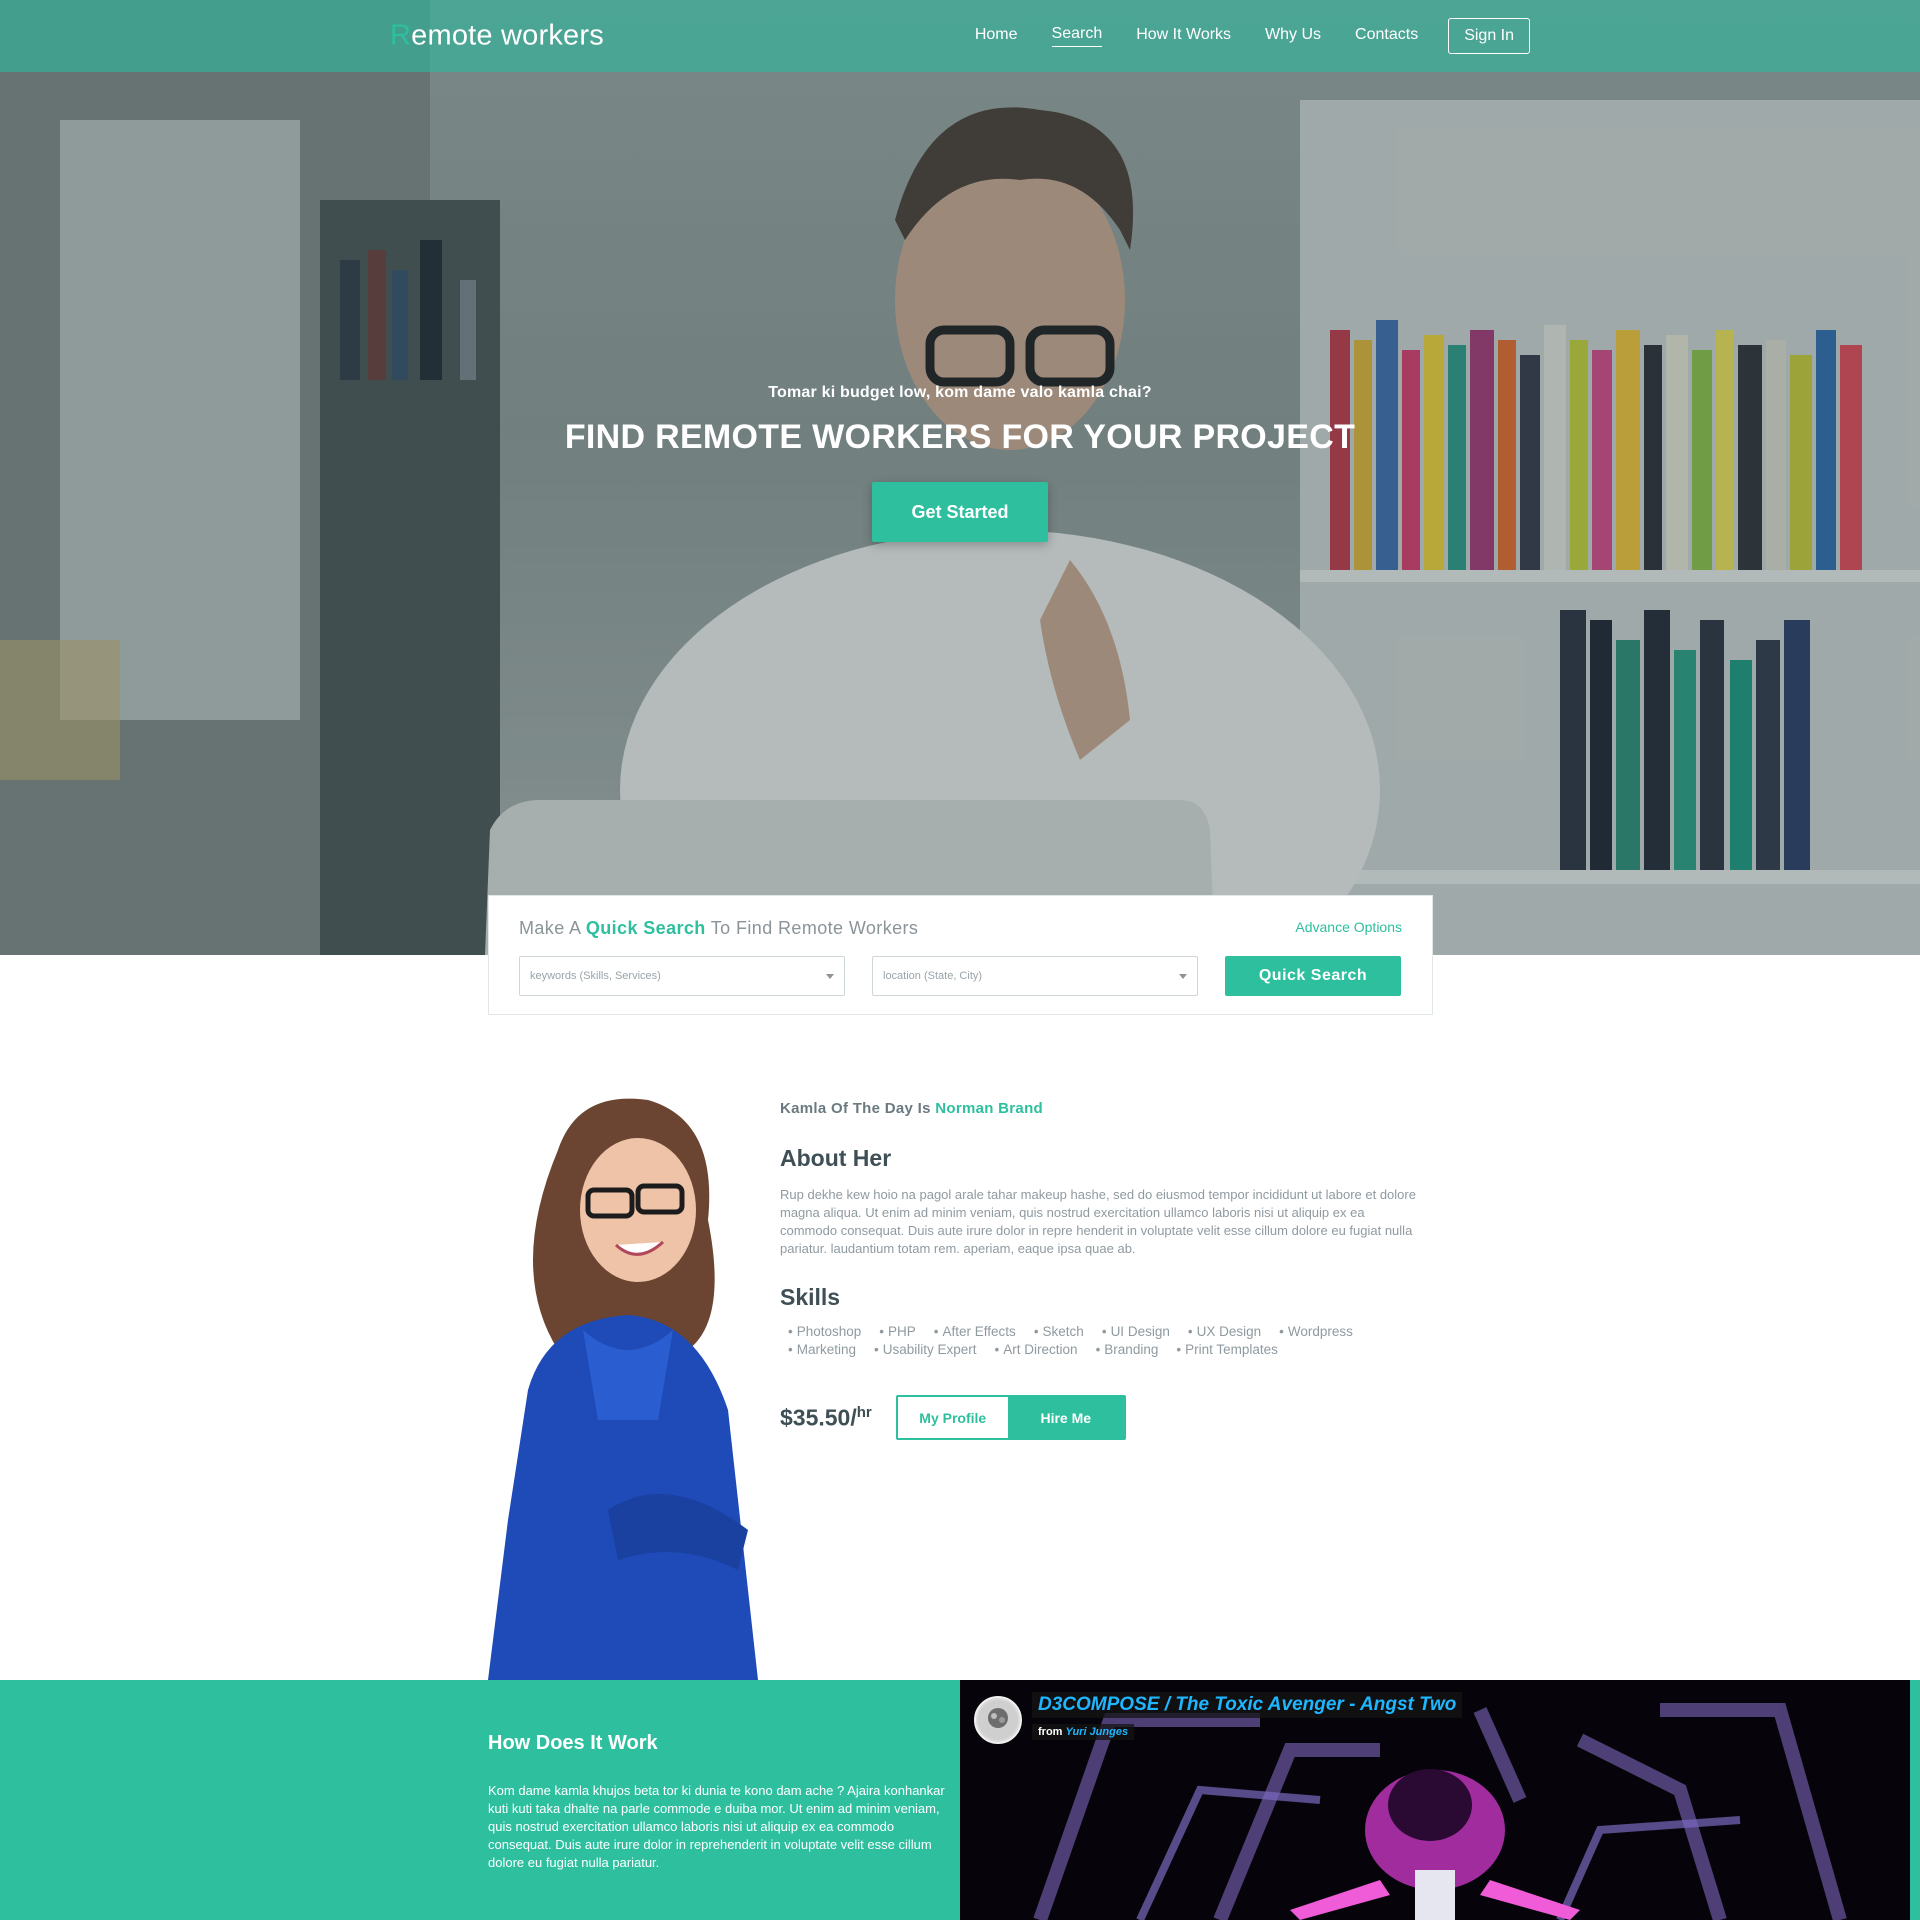  Describe the element at coordinates (996, 36) in the screenshot. I see `nav-home: Home` at that location.